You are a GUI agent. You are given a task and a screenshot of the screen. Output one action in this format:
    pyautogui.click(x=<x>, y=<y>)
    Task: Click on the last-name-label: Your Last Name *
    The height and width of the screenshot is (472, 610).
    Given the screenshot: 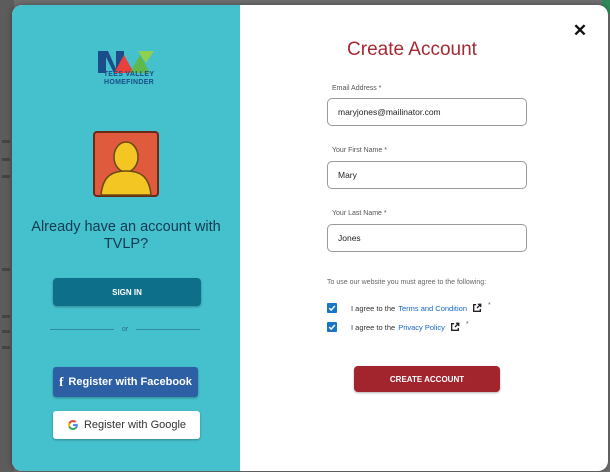 What is the action you would take?
    pyautogui.click(x=359, y=213)
    